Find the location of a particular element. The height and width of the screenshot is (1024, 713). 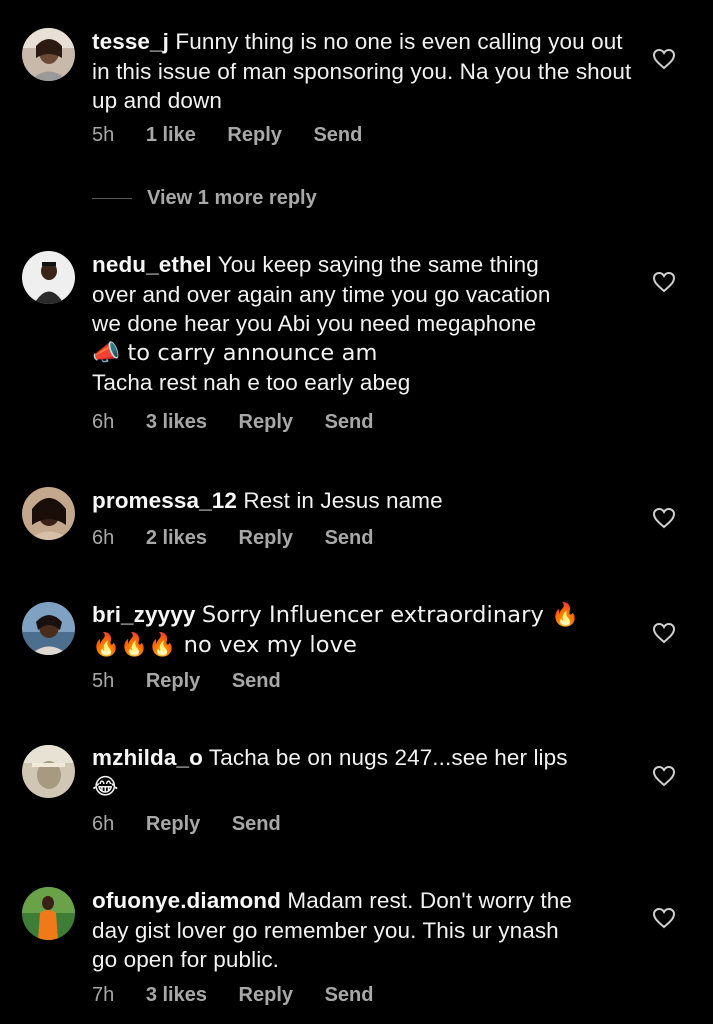

comment-line: 😂 is located at coordinates (105, 786).